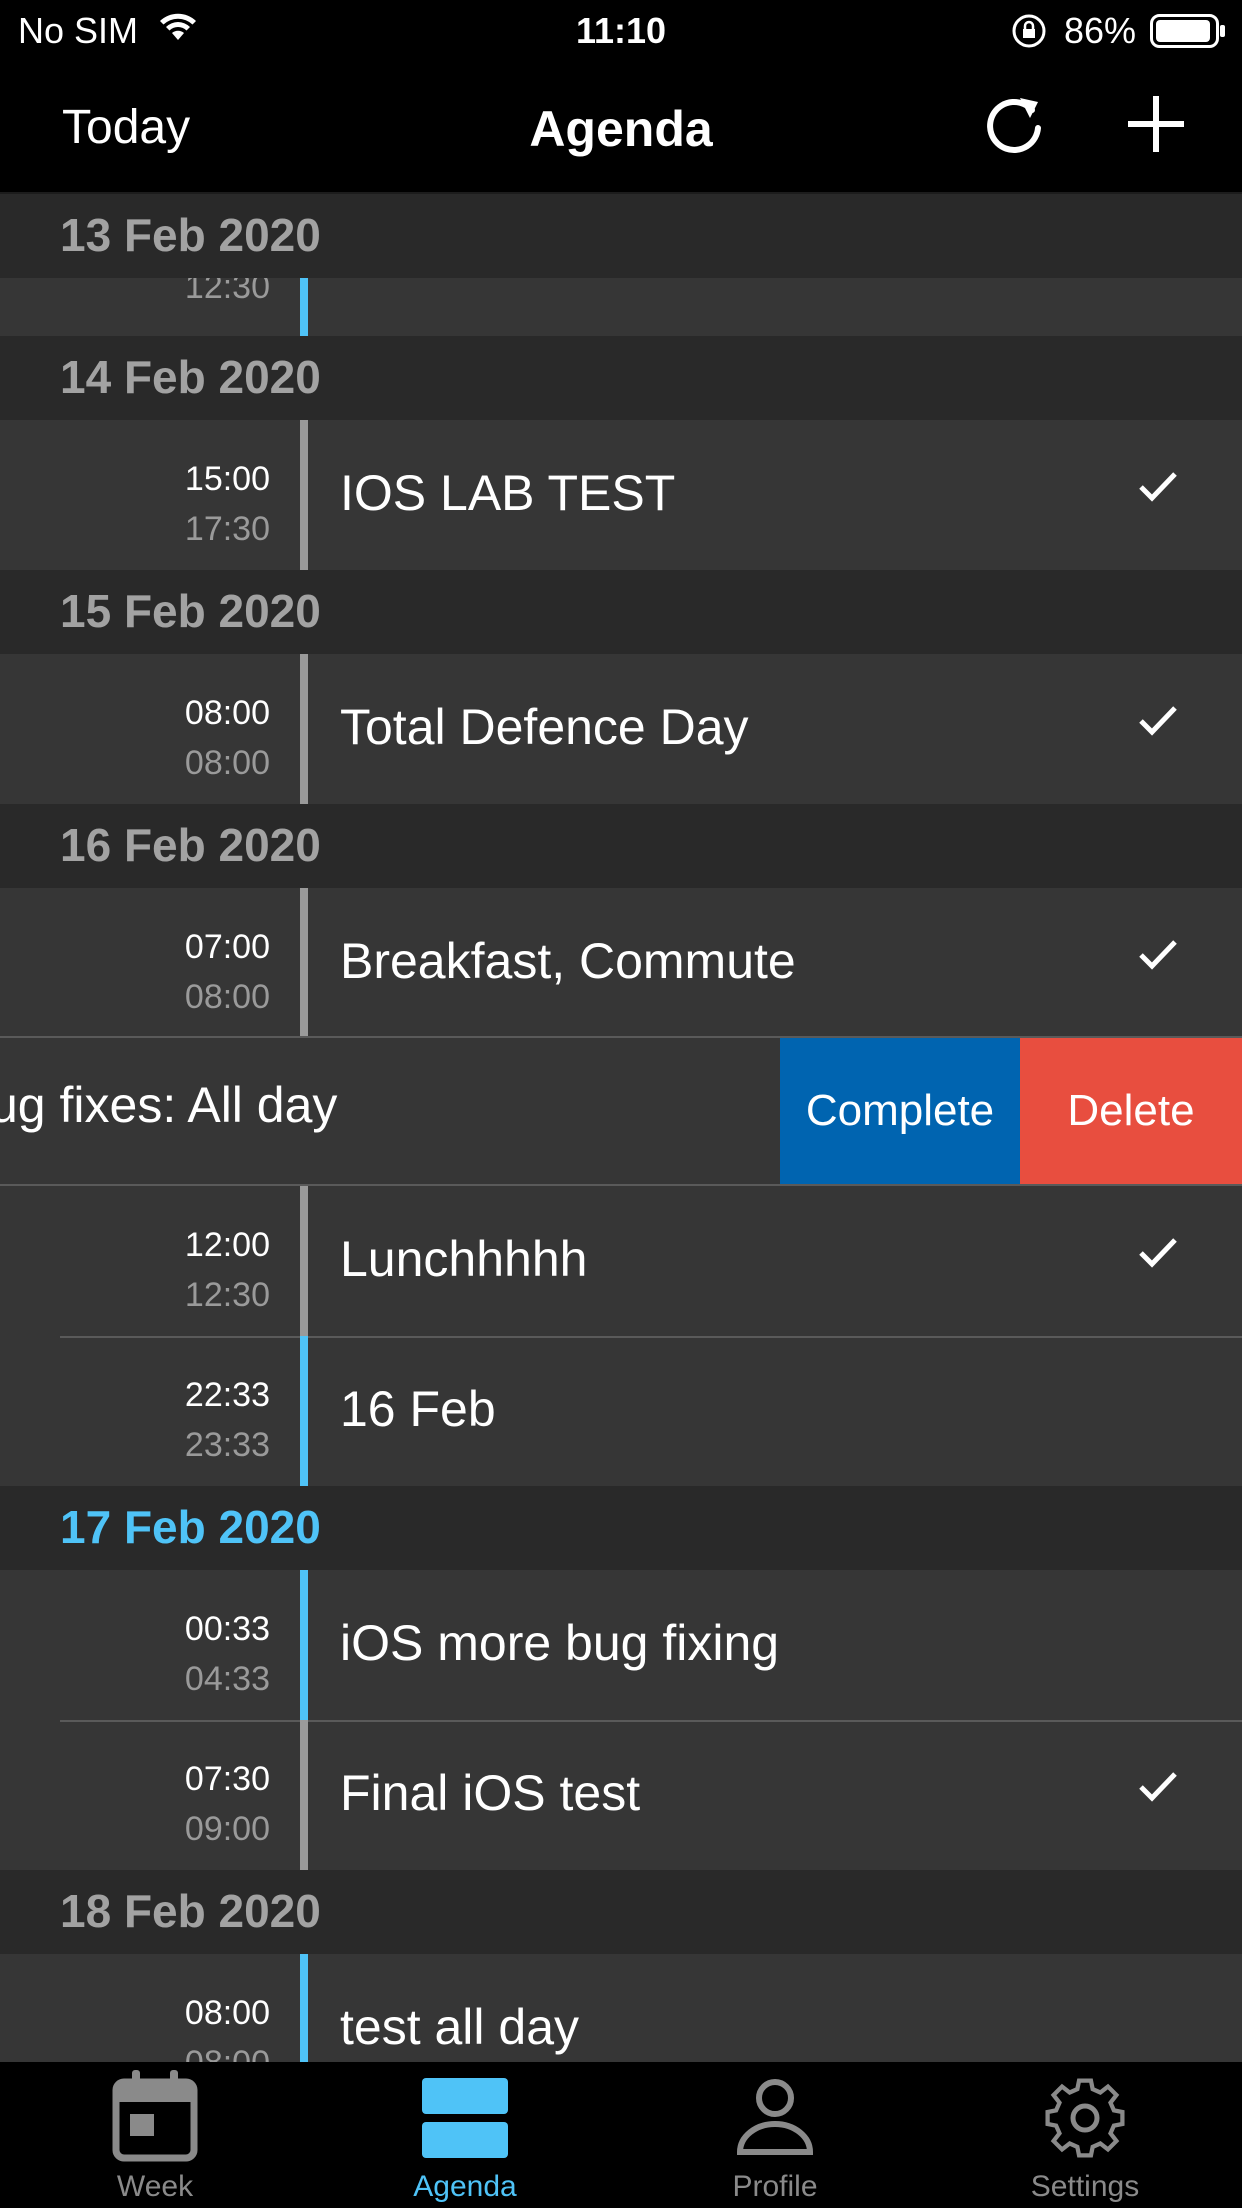 The height and width of the screenshot is (2208, 1242). Describe the element at coordinates (190, 1527) in the screenshot. I see `section-date: 17 Feb 2020` at that location.